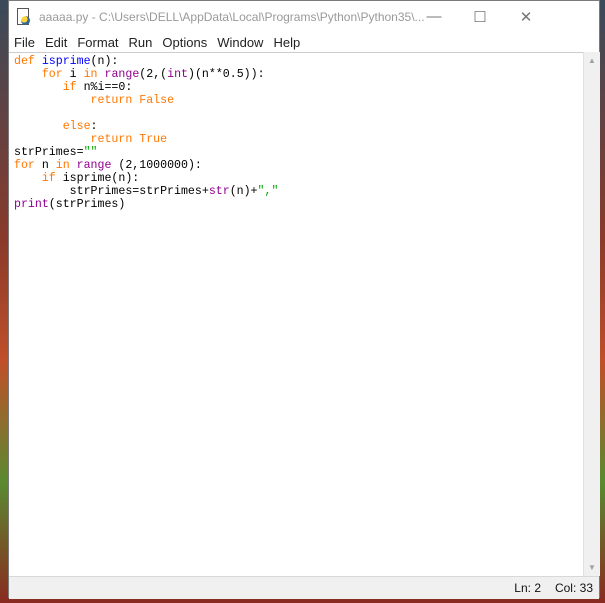 This screenshot has height=603, width=605. What do you see at coordinates (153, 139) in the screenshot?
I see `code-token: True` at bounding box center [153, 139].